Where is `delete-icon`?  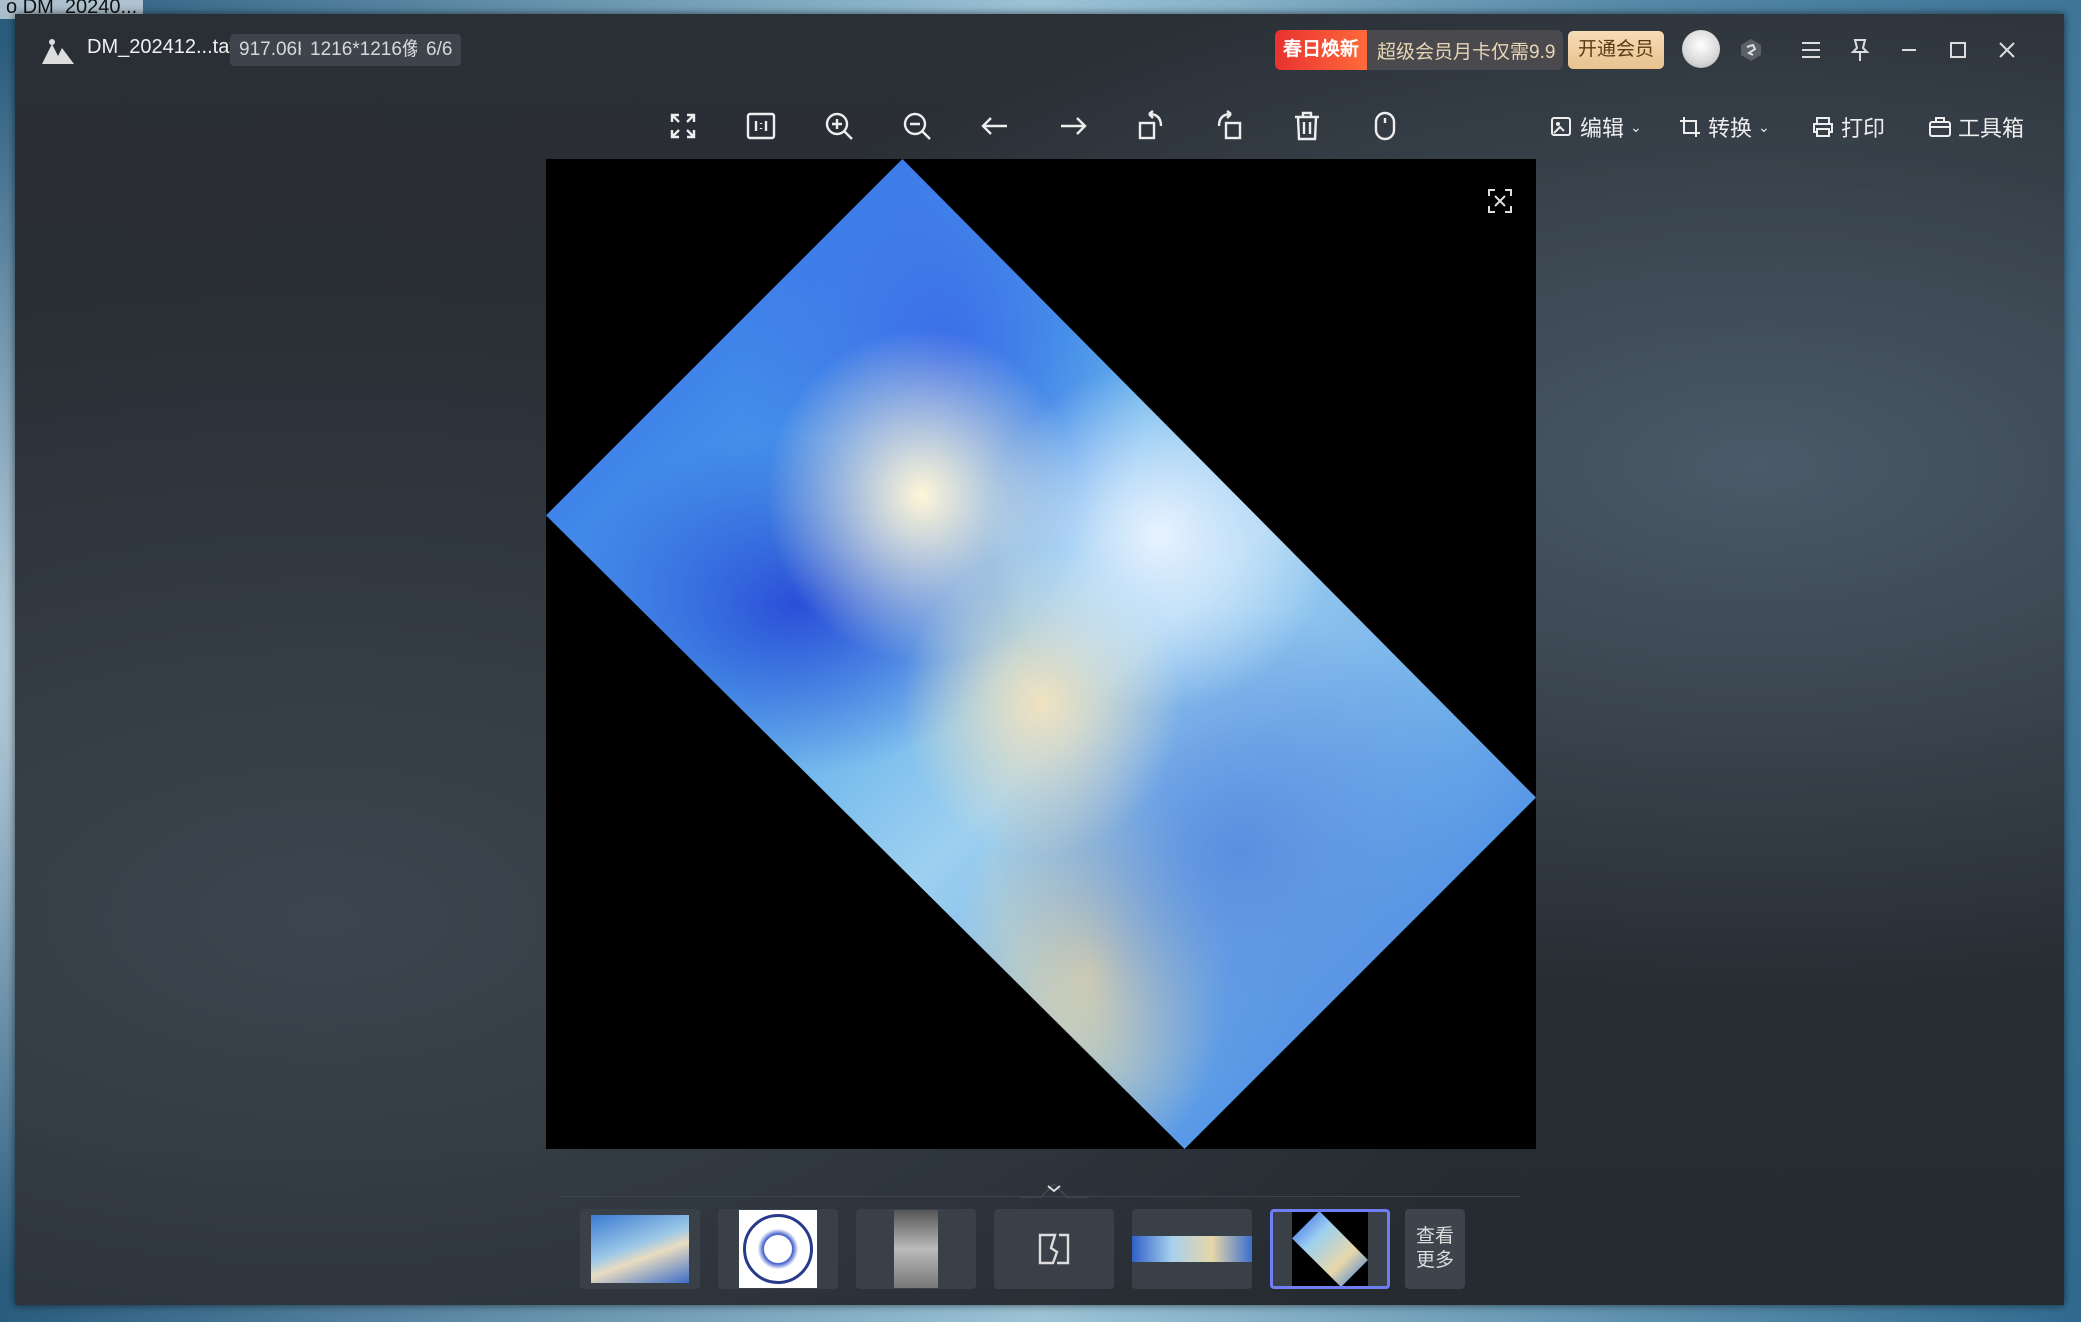 delete-icon is located at coordinates (1307, 126).